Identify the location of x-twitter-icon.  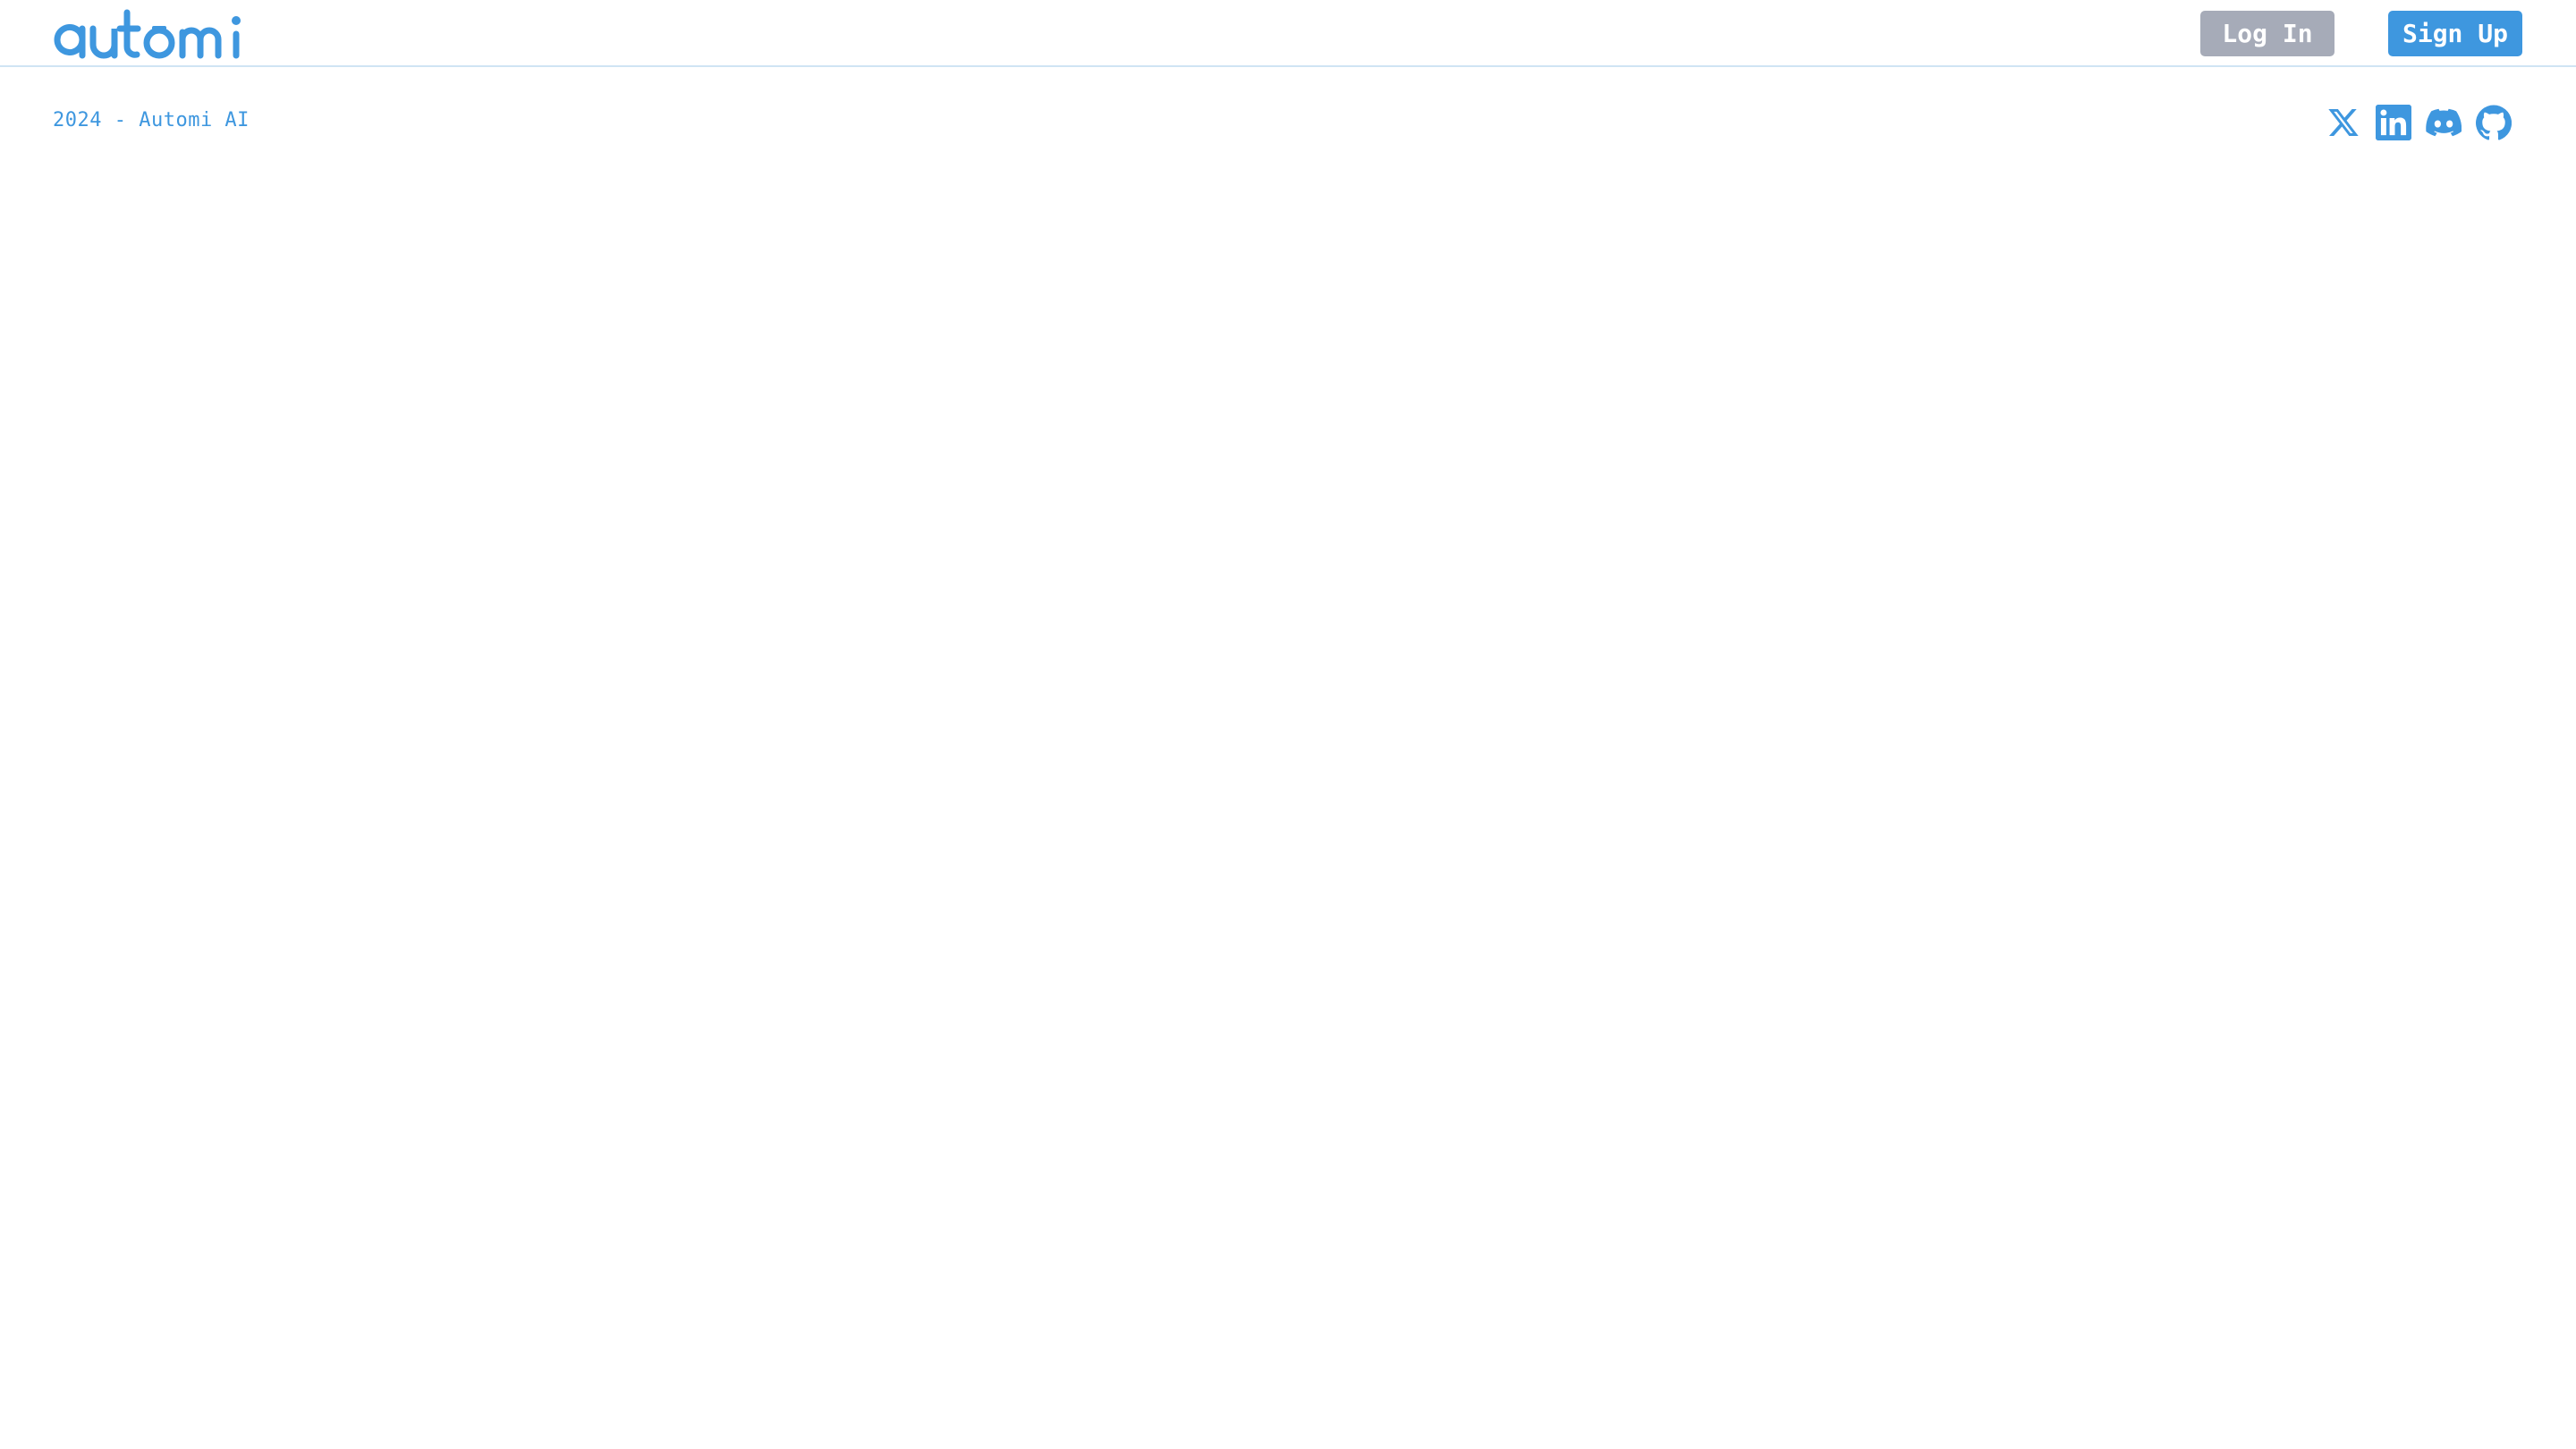
(2343, 122).